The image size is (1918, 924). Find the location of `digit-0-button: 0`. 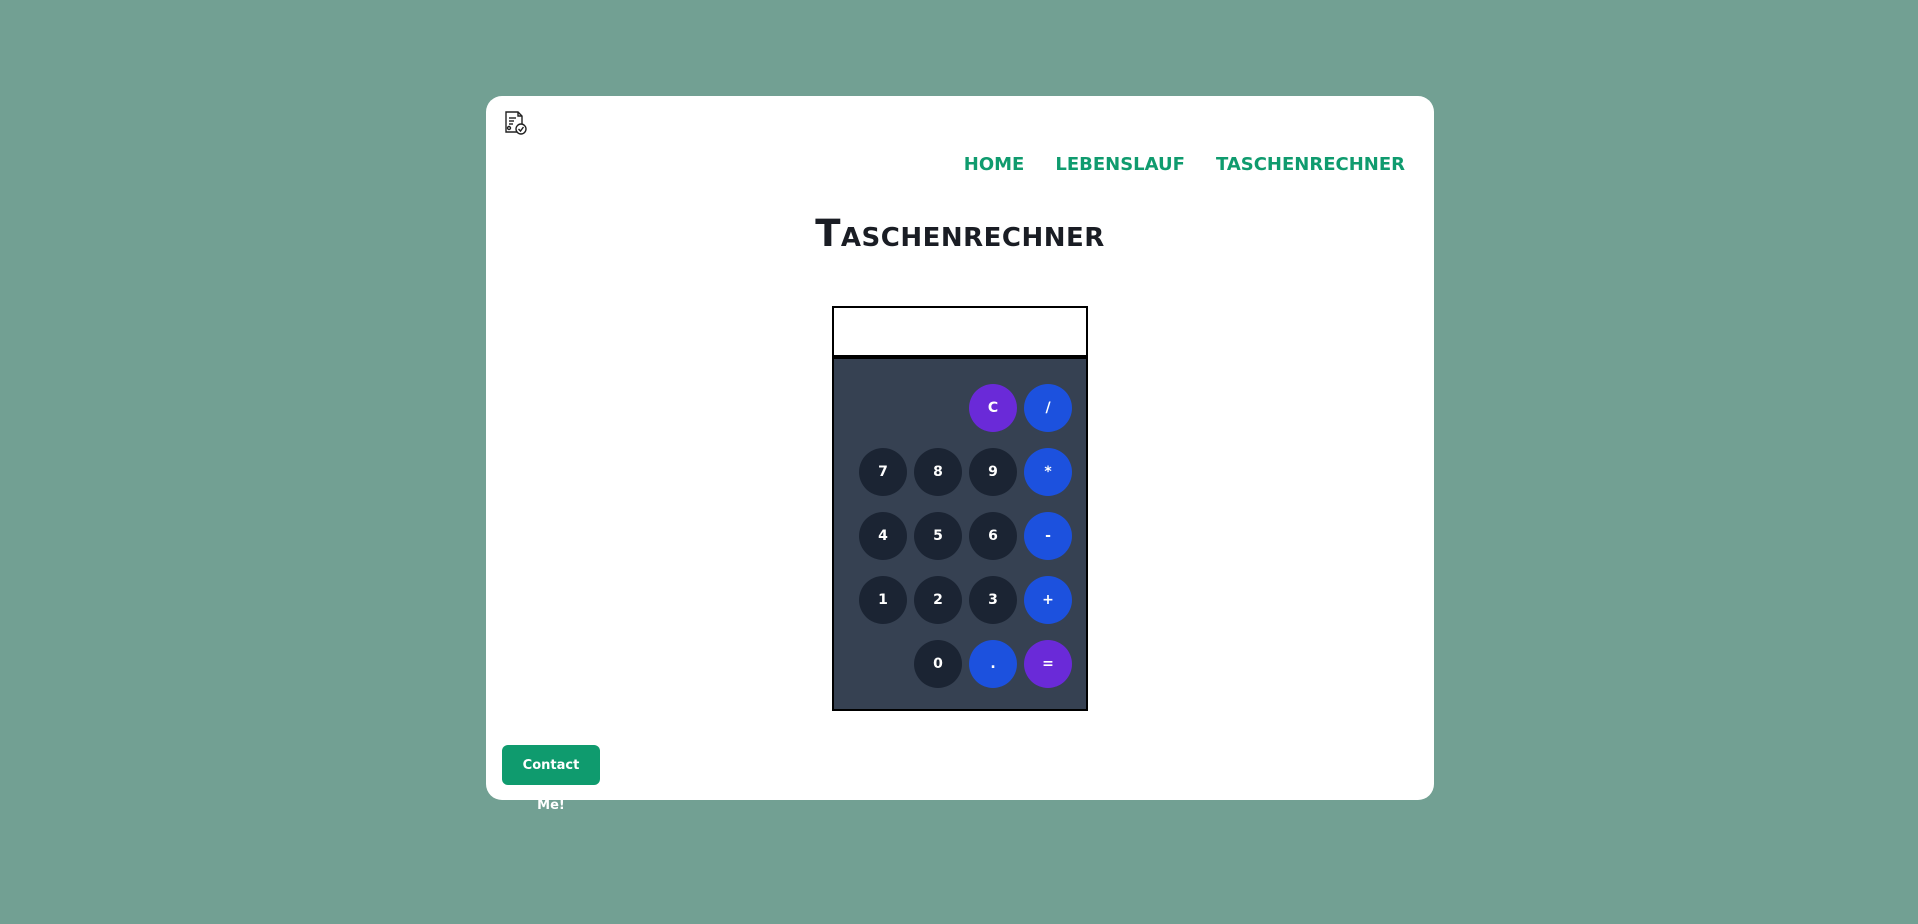

digit-0-button: 0 is located at coordinates (938, 664).